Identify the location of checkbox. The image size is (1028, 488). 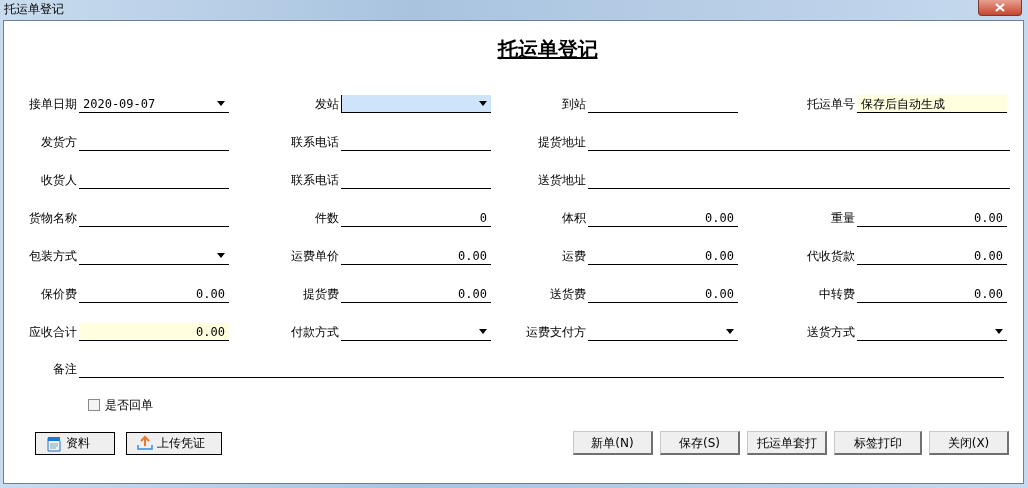
(94, 405).